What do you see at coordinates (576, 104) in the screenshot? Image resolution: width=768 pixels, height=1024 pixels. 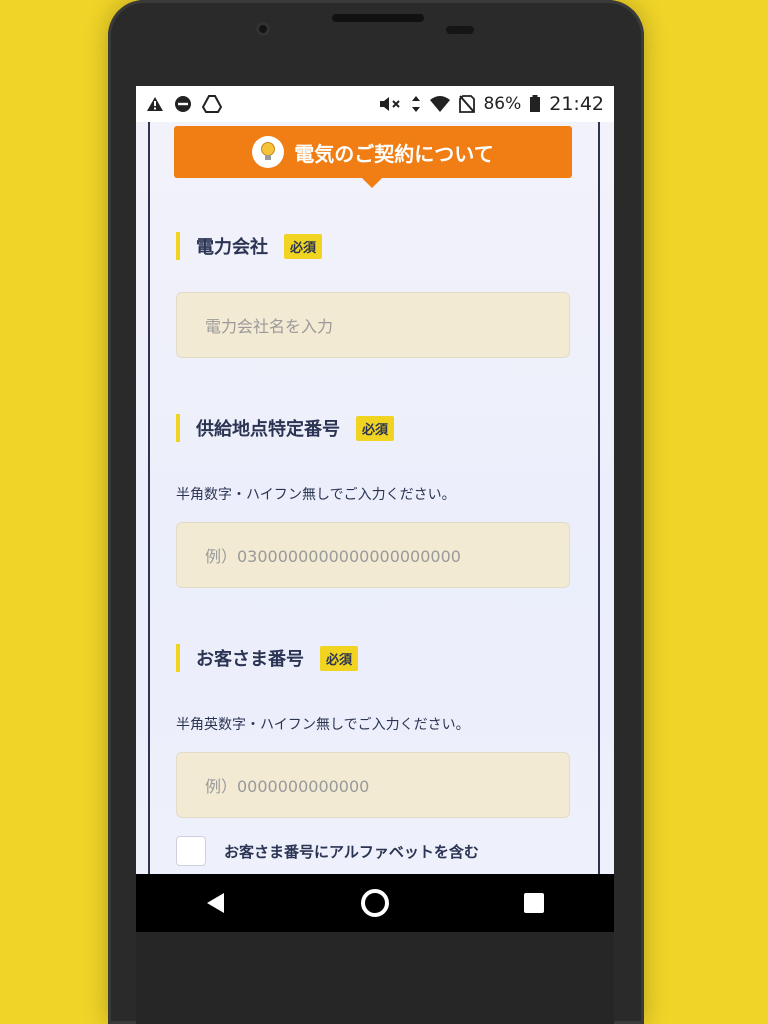 I see `clock: 21:42` at bounding box center [576, 104].